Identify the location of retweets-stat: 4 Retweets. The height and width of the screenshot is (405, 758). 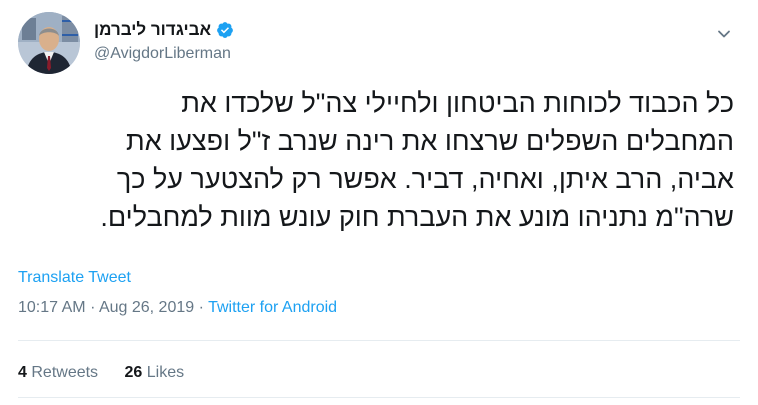
(58, 373).